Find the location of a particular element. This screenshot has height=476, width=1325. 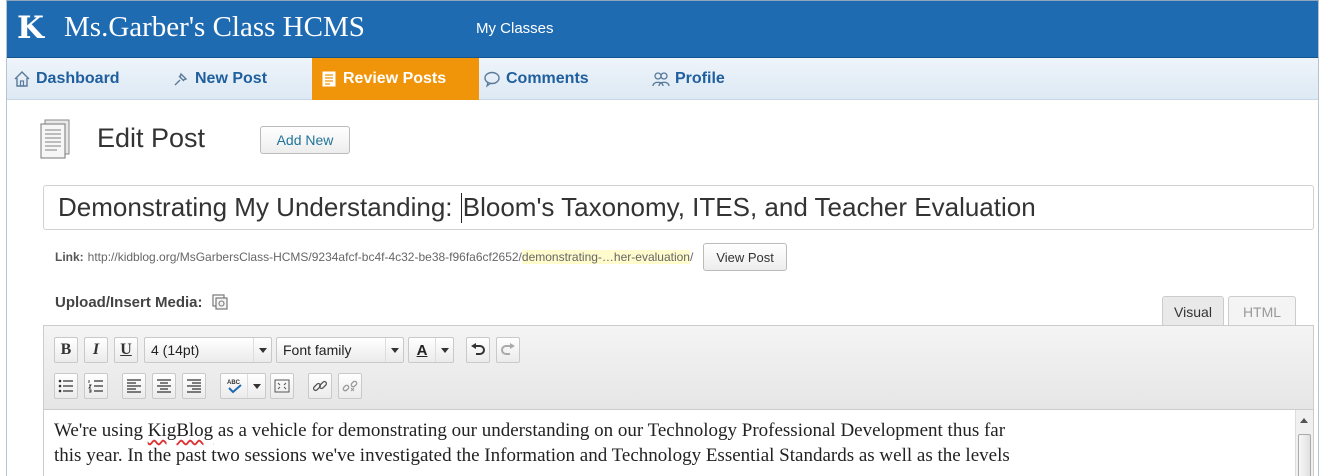

align-center-button is located at coordinates (164, 386).